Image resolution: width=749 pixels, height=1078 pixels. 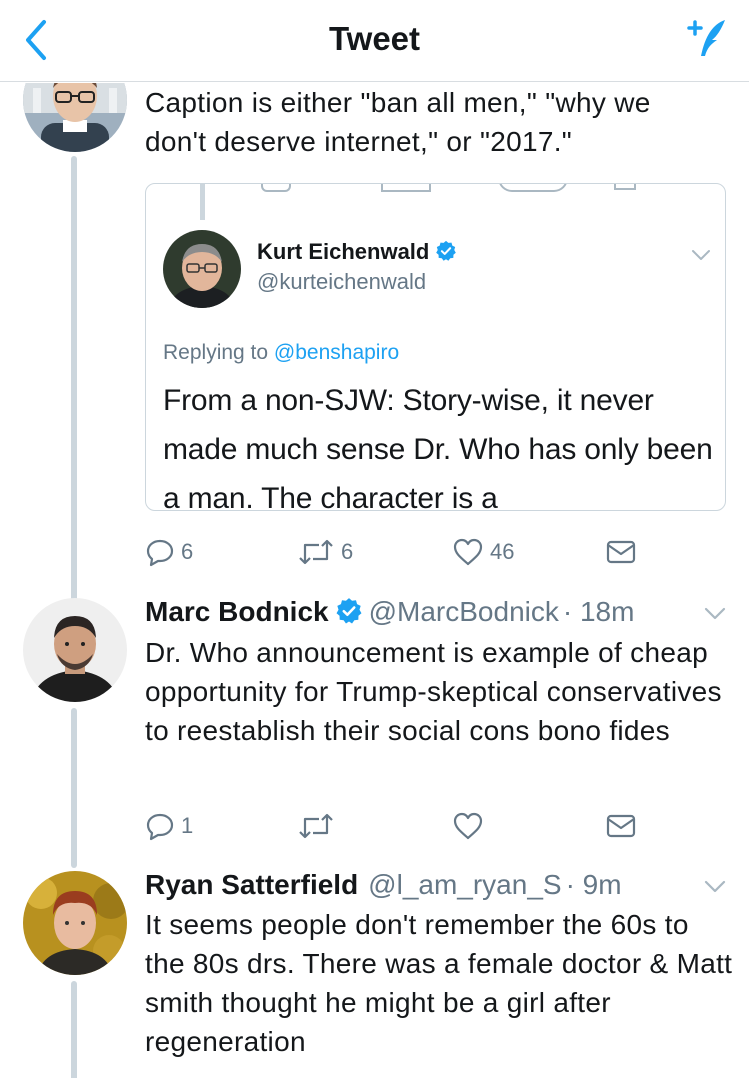 I want to click on navigation-bar: Tweet, so click(x=374, y=41).